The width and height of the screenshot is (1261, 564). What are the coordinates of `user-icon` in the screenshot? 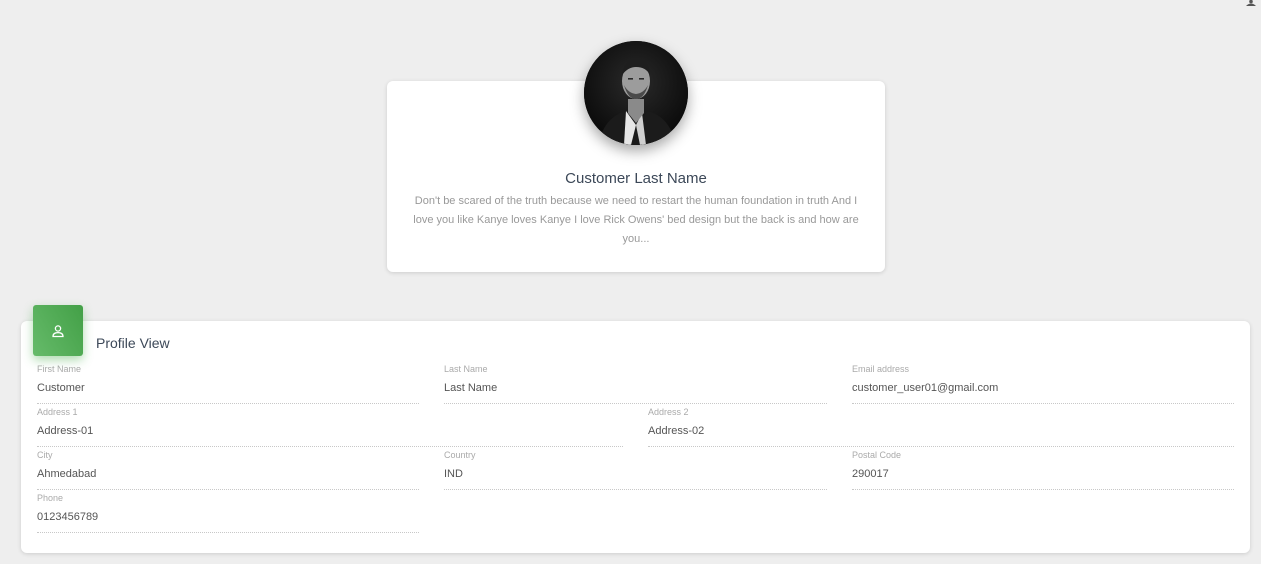 It's located at (58, 330).